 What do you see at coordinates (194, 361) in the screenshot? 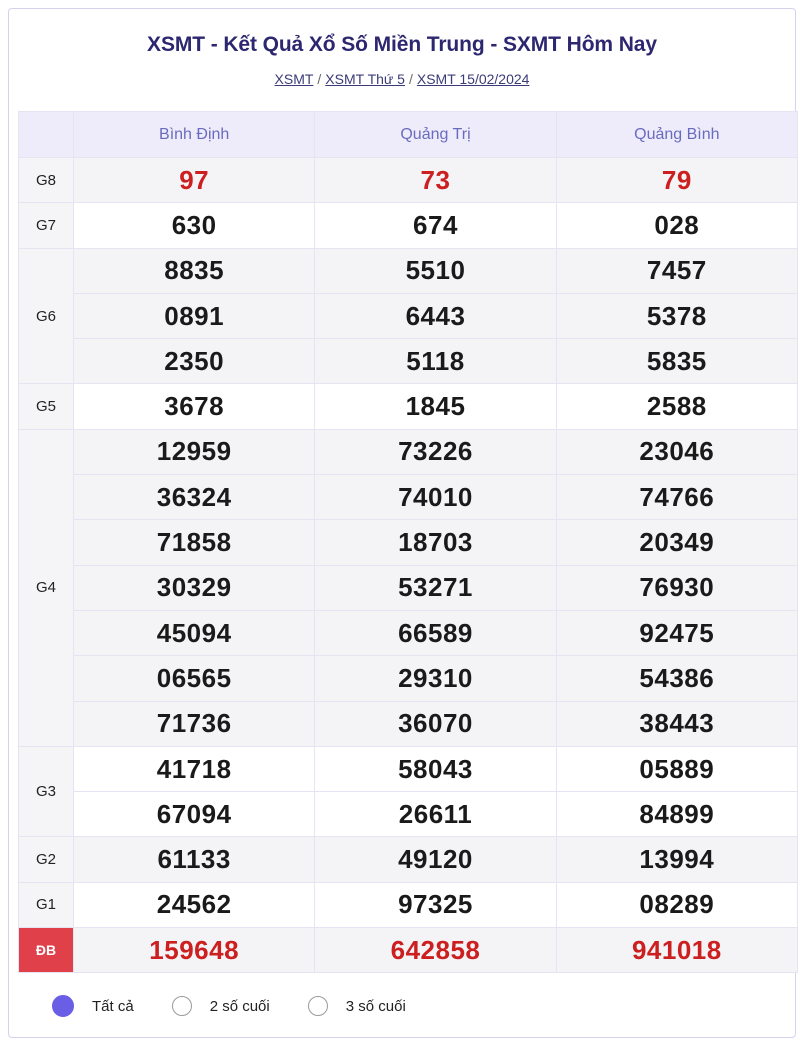
I see `prize-number: 2350` at bounding box center [194, 361].